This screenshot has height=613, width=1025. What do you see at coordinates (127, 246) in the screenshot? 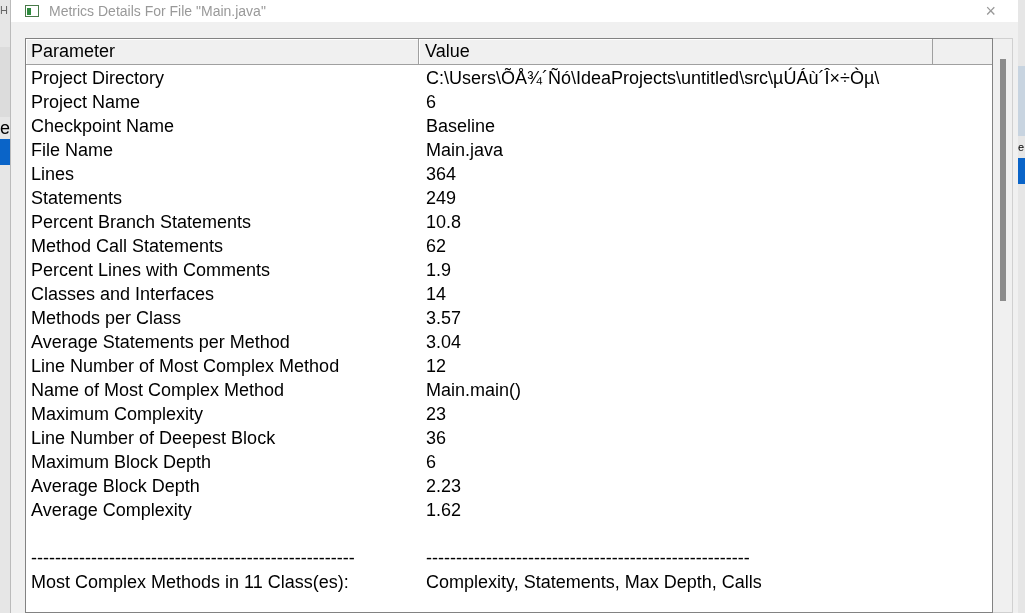
I see `parameter-cell-text: Method Call Statements` at bounding box center [127, 246].